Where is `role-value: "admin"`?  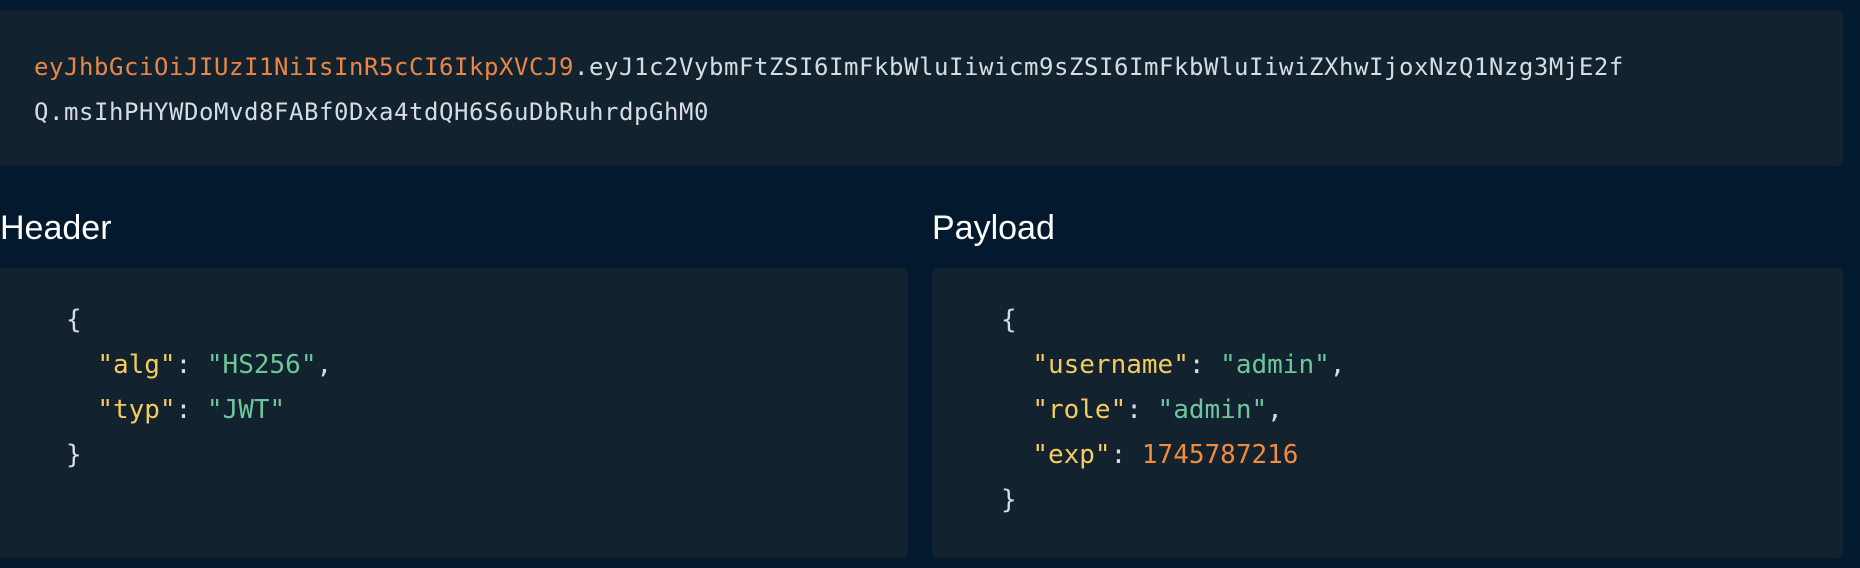 role-value: "admin" is located at coordinates (1212, 410).